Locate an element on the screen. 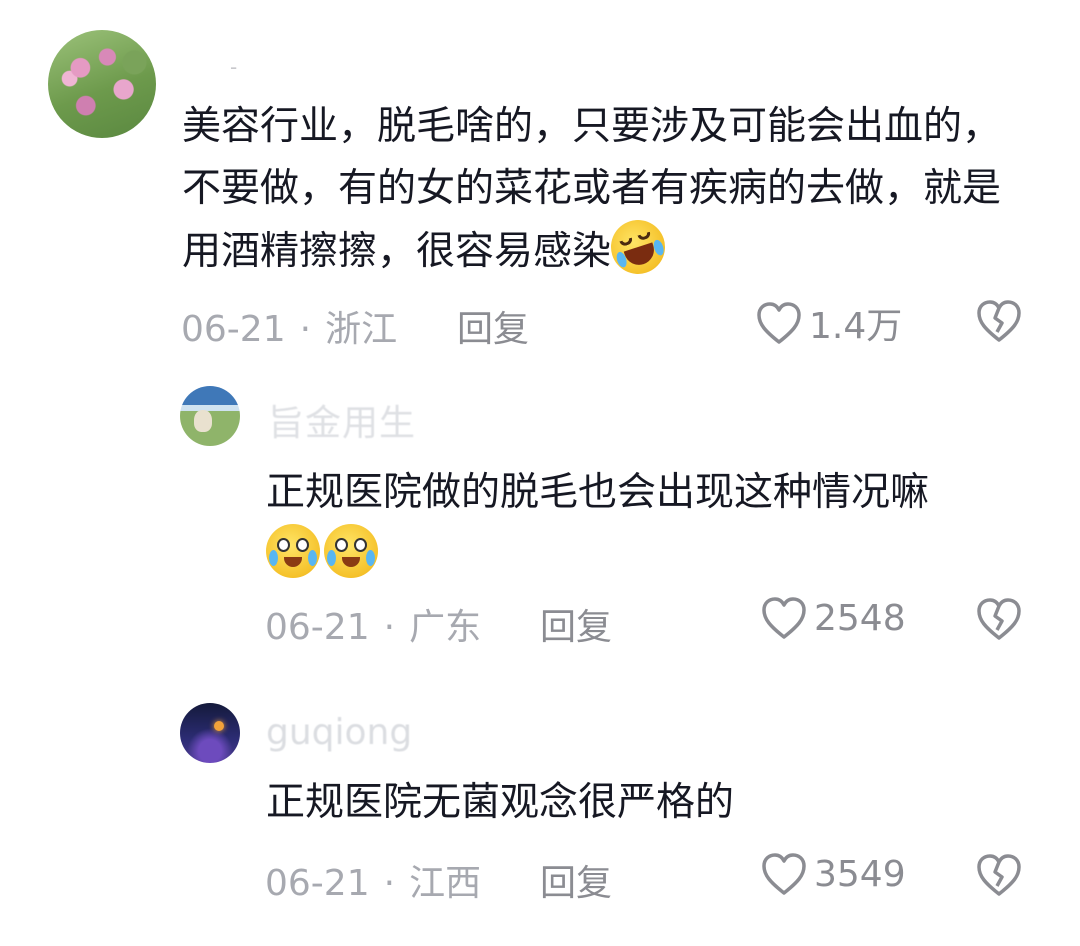 This screenshot has width=1080, height=946. comment-location: 浙江 is located at coordinates (361, 329).